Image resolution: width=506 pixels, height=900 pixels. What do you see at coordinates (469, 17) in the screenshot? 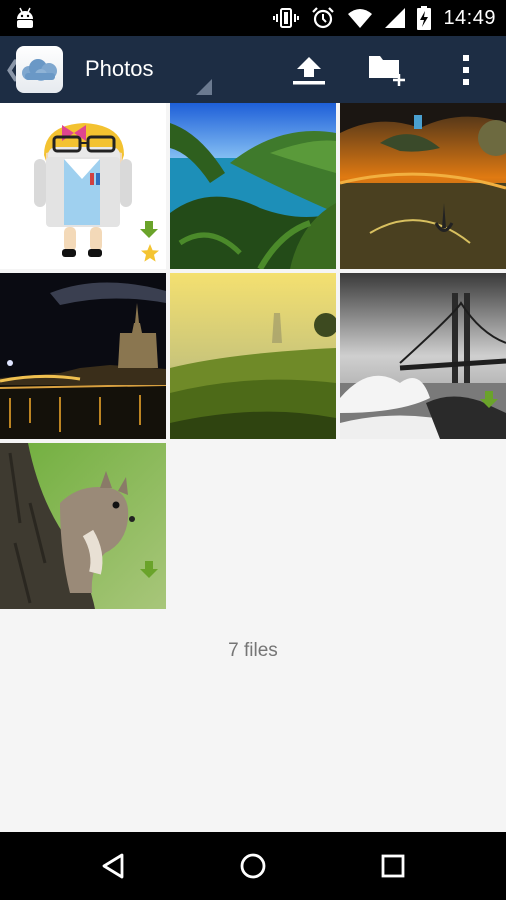
I see `status-time: 14:49` at bounding box center [469, 17].